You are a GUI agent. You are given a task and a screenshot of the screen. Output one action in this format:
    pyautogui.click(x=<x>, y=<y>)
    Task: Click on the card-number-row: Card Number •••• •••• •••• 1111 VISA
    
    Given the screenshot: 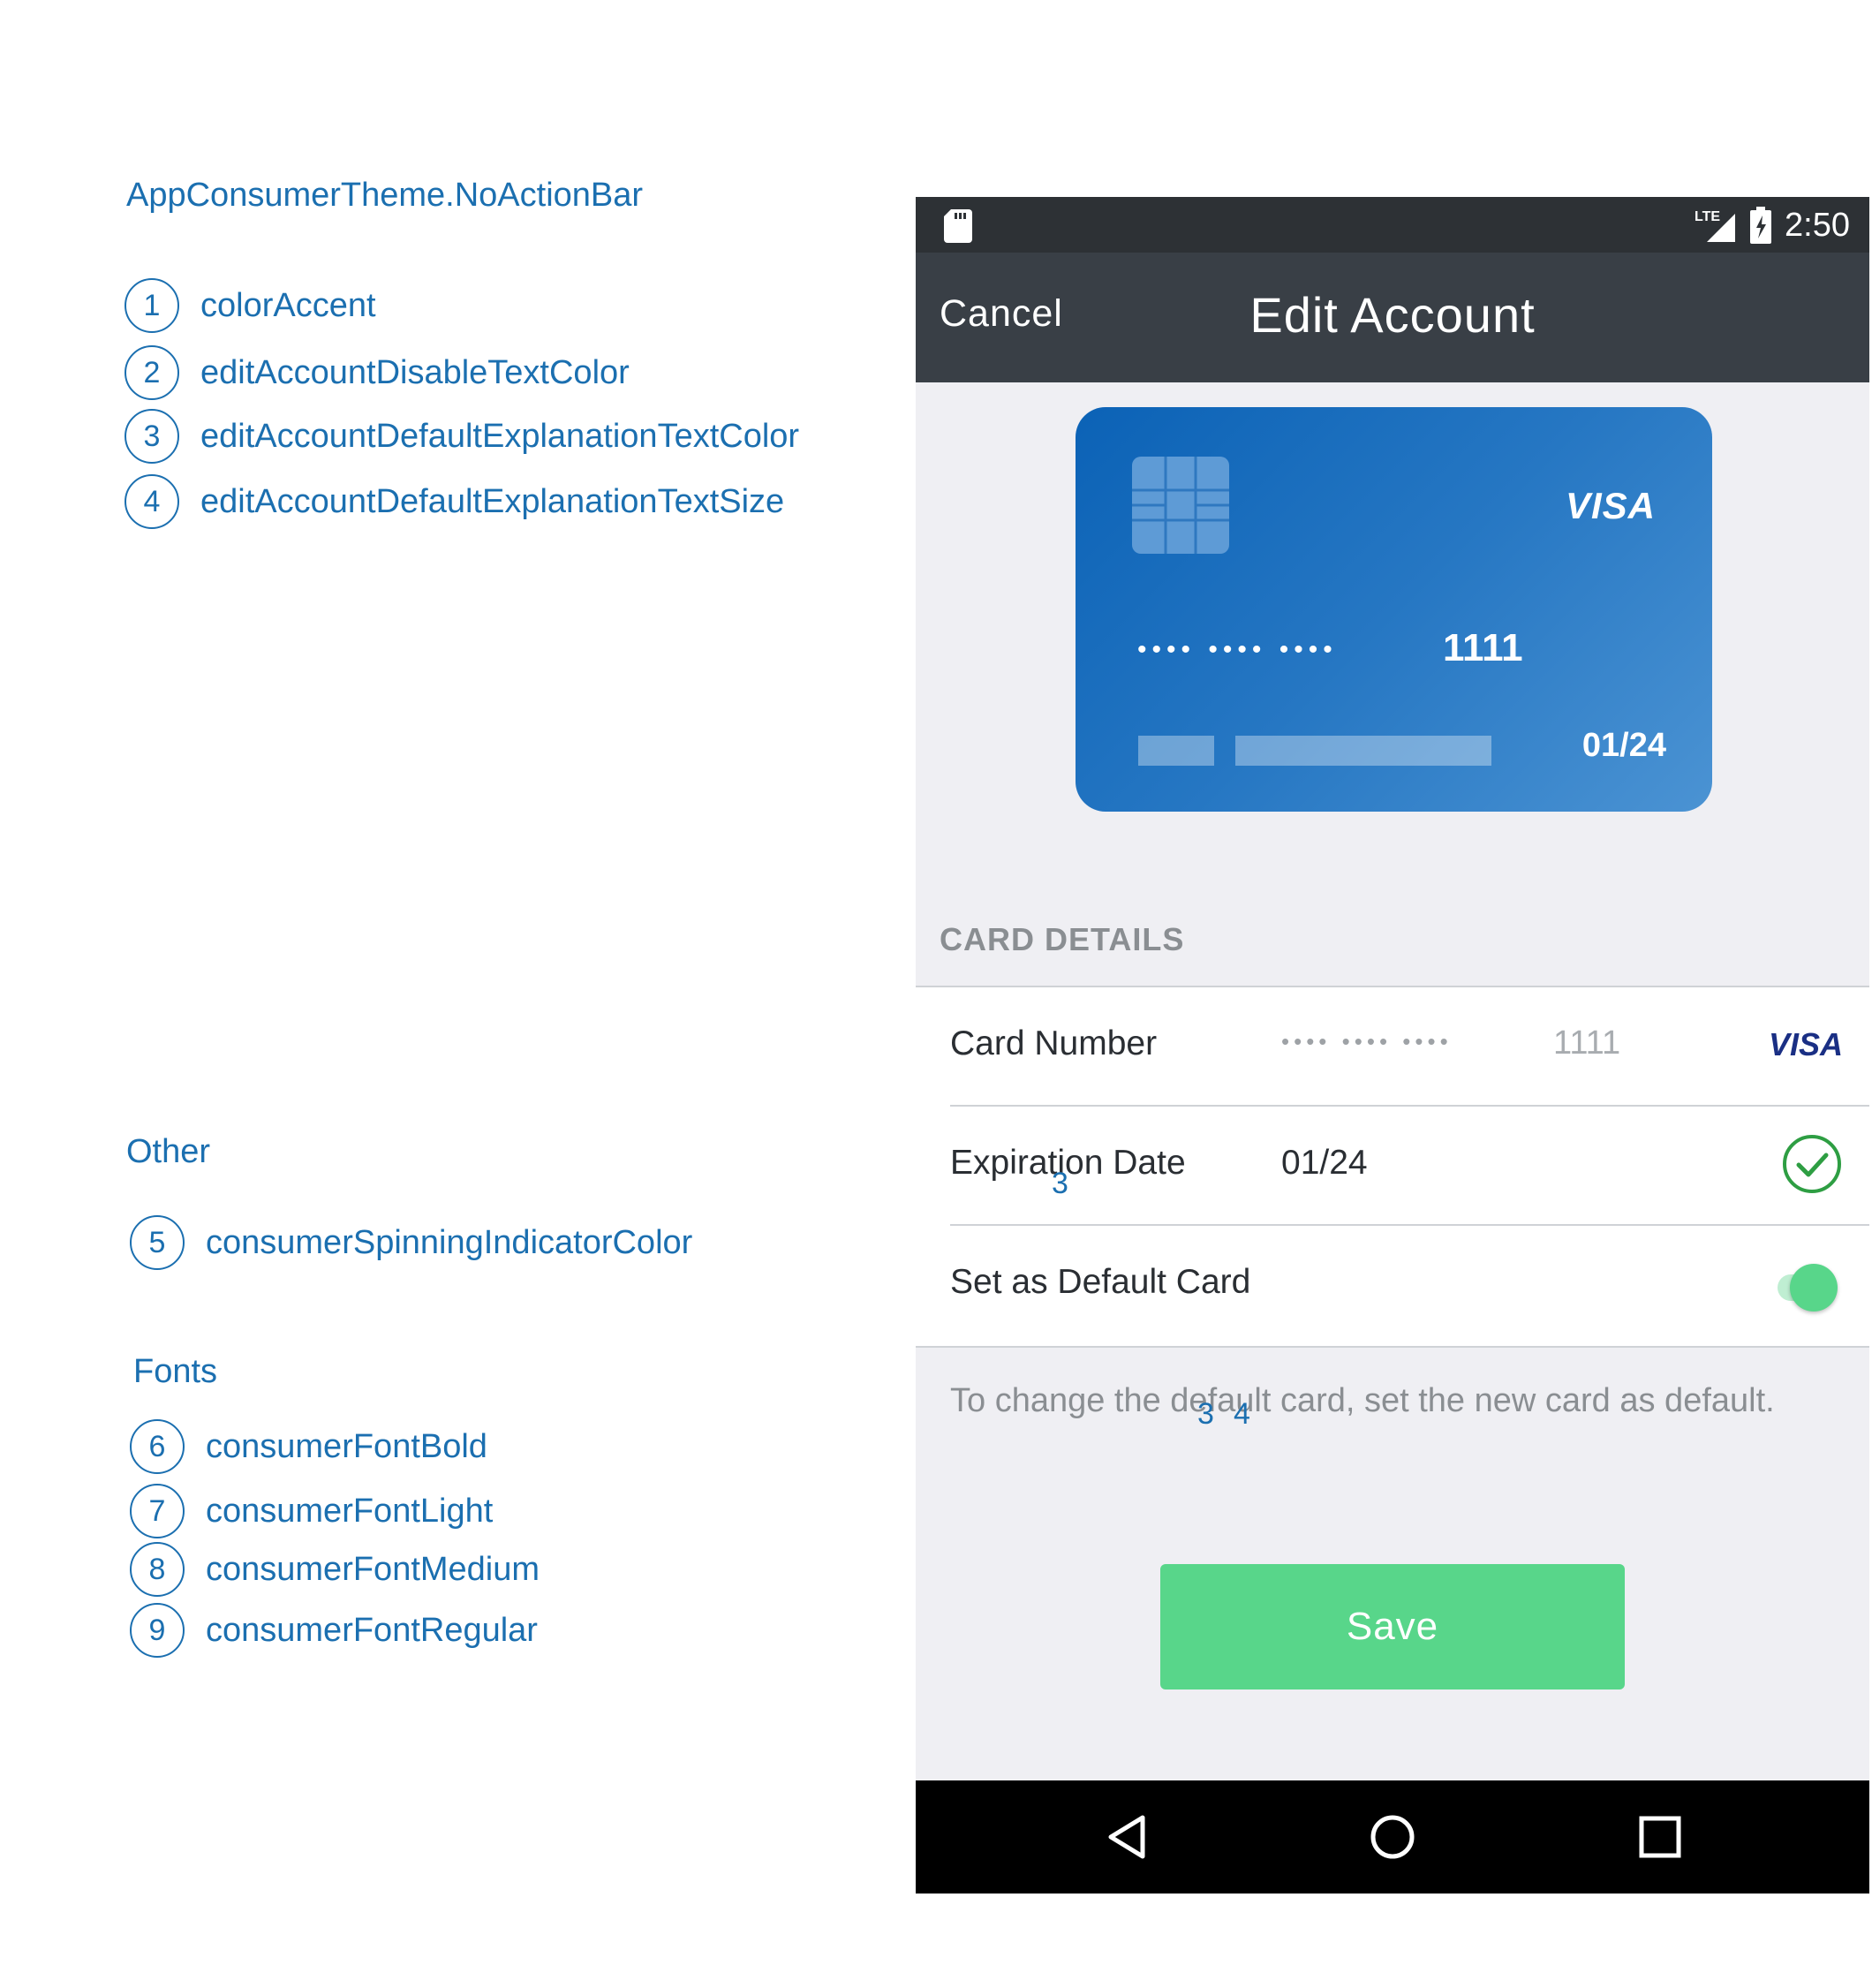 What is the action you would take?
    pyautogui.click(x=1409, y=1047)
    